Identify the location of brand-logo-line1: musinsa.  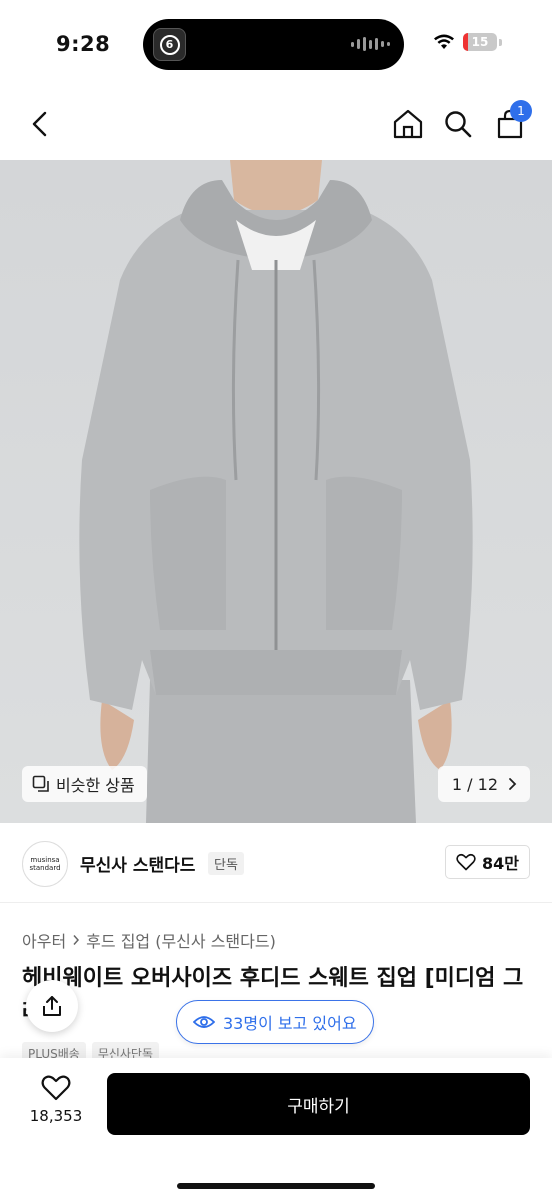
(45, 860).